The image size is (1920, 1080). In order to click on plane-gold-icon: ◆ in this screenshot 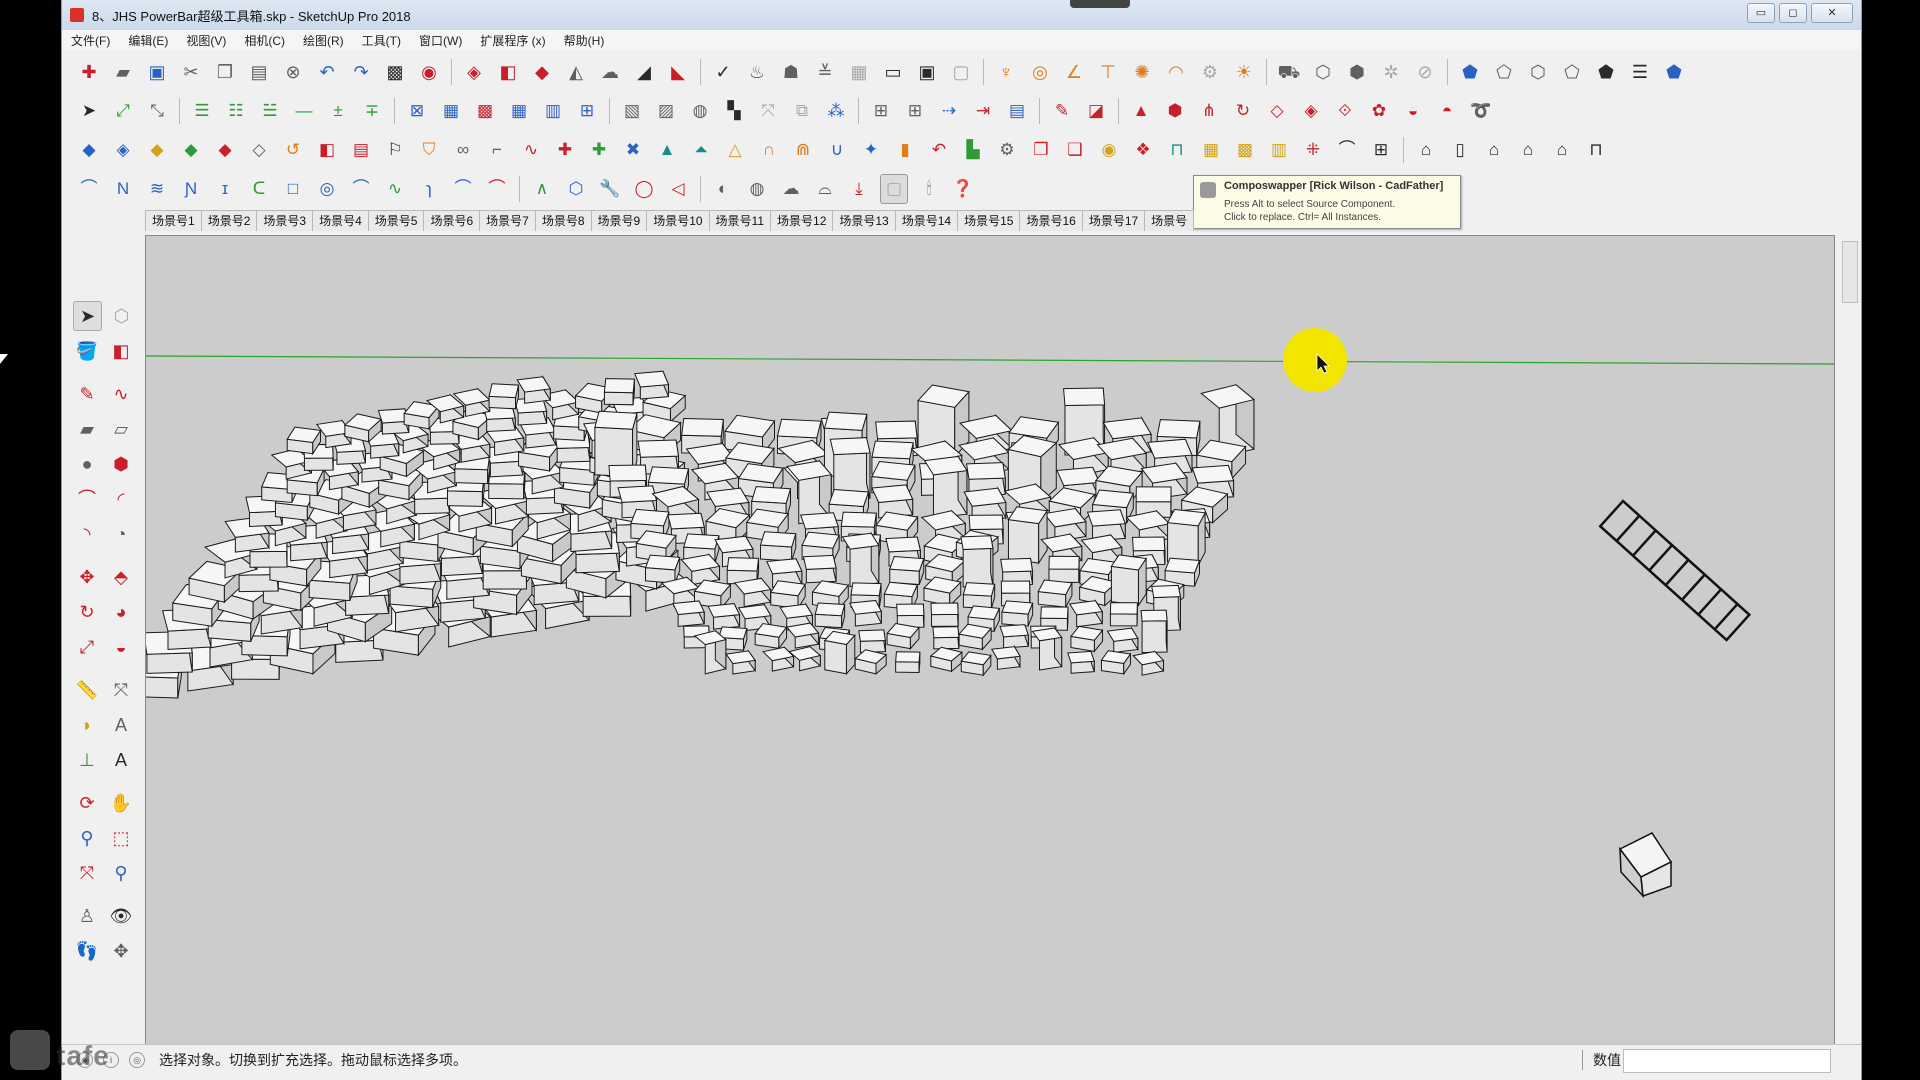, I will do `click(157, 150)`.